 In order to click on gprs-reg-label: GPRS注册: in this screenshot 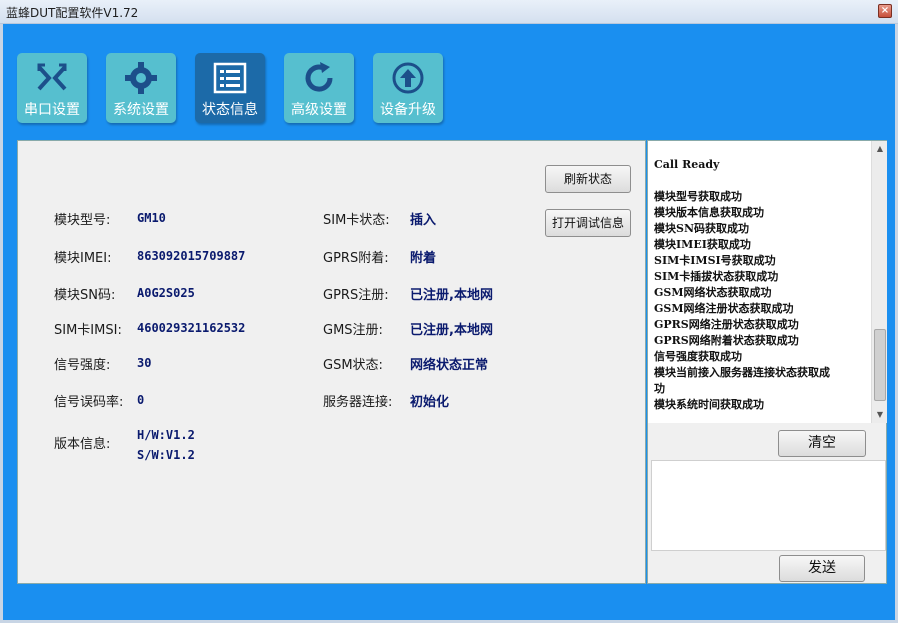, I will do `click(356, 295)`.